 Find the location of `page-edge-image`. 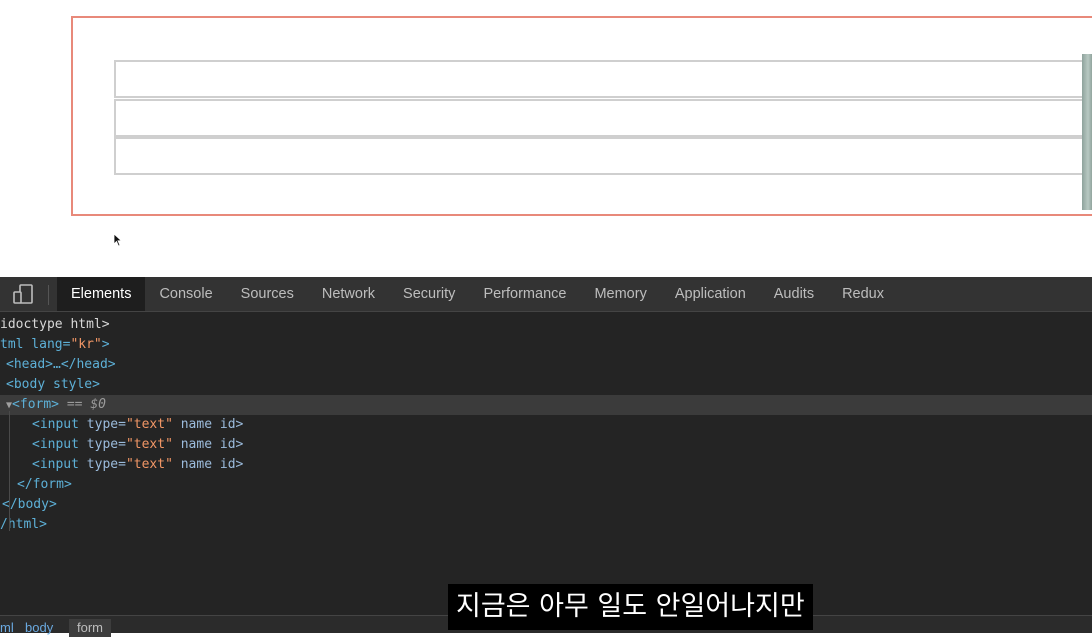

page-edge-image is located at coordinates (1087, 132).